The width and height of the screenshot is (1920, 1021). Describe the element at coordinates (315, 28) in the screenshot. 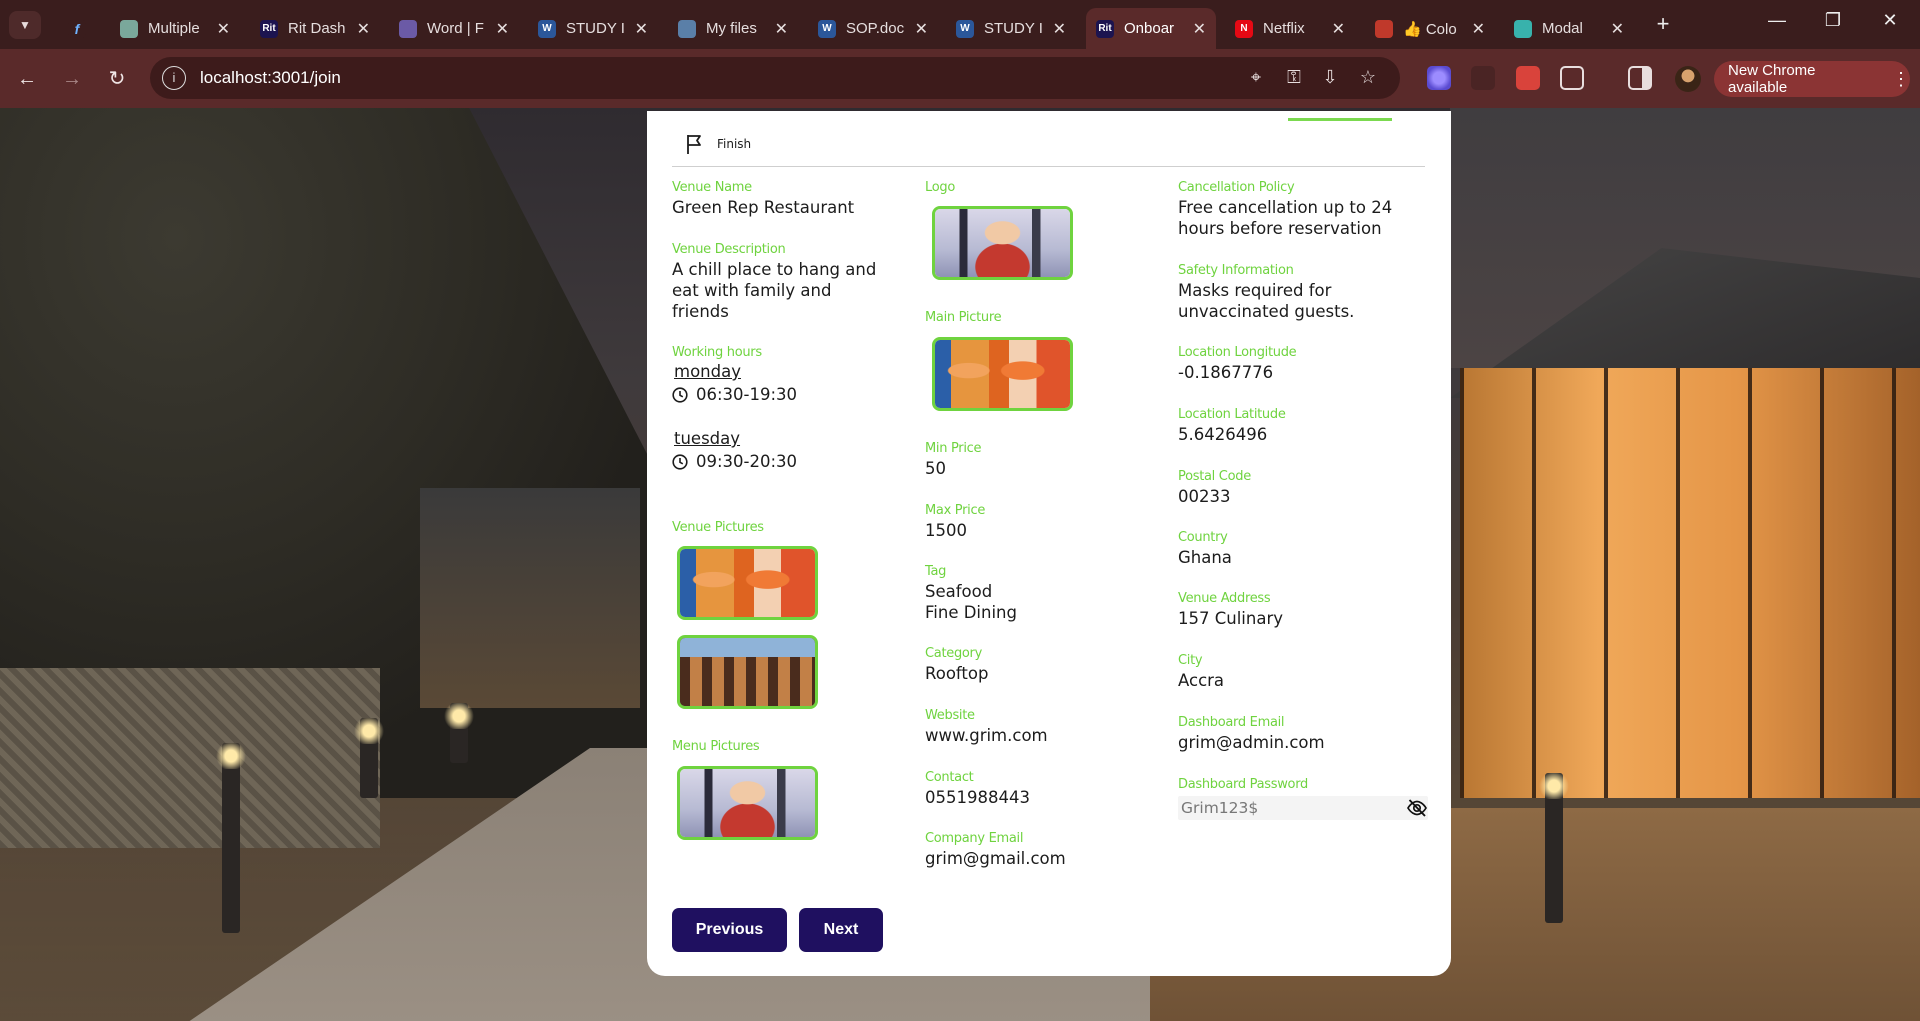

I see `browser-tab: Rit Rit Dash ✕` at that location.